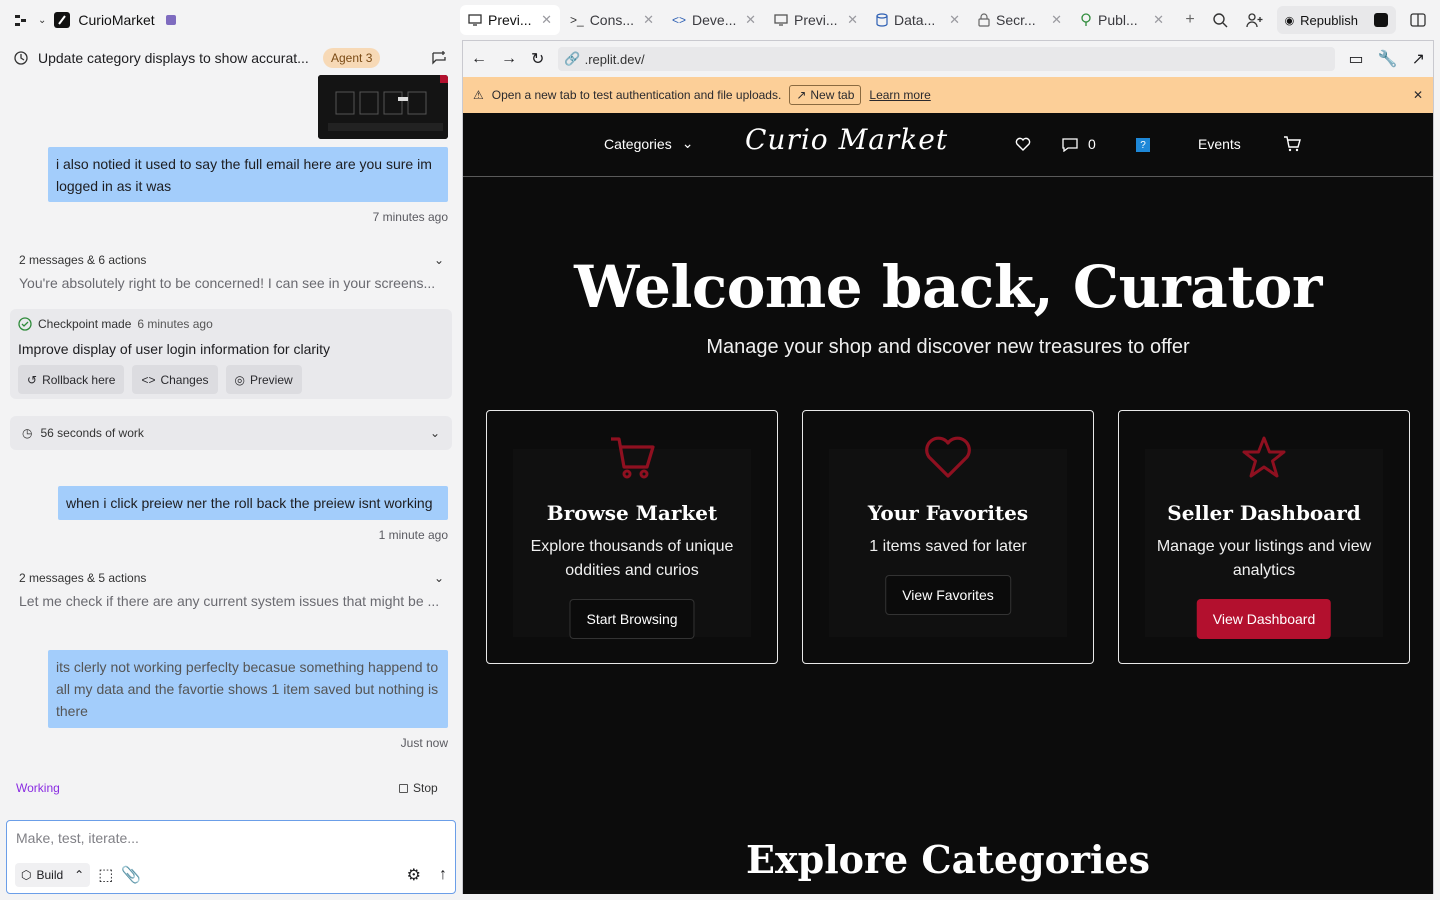 Image resolution: width=1440 pixels, height=900 pixels. Describe the element at coordinates (25, 324) in the screenshot. I see `check-circle-icon` at that location.